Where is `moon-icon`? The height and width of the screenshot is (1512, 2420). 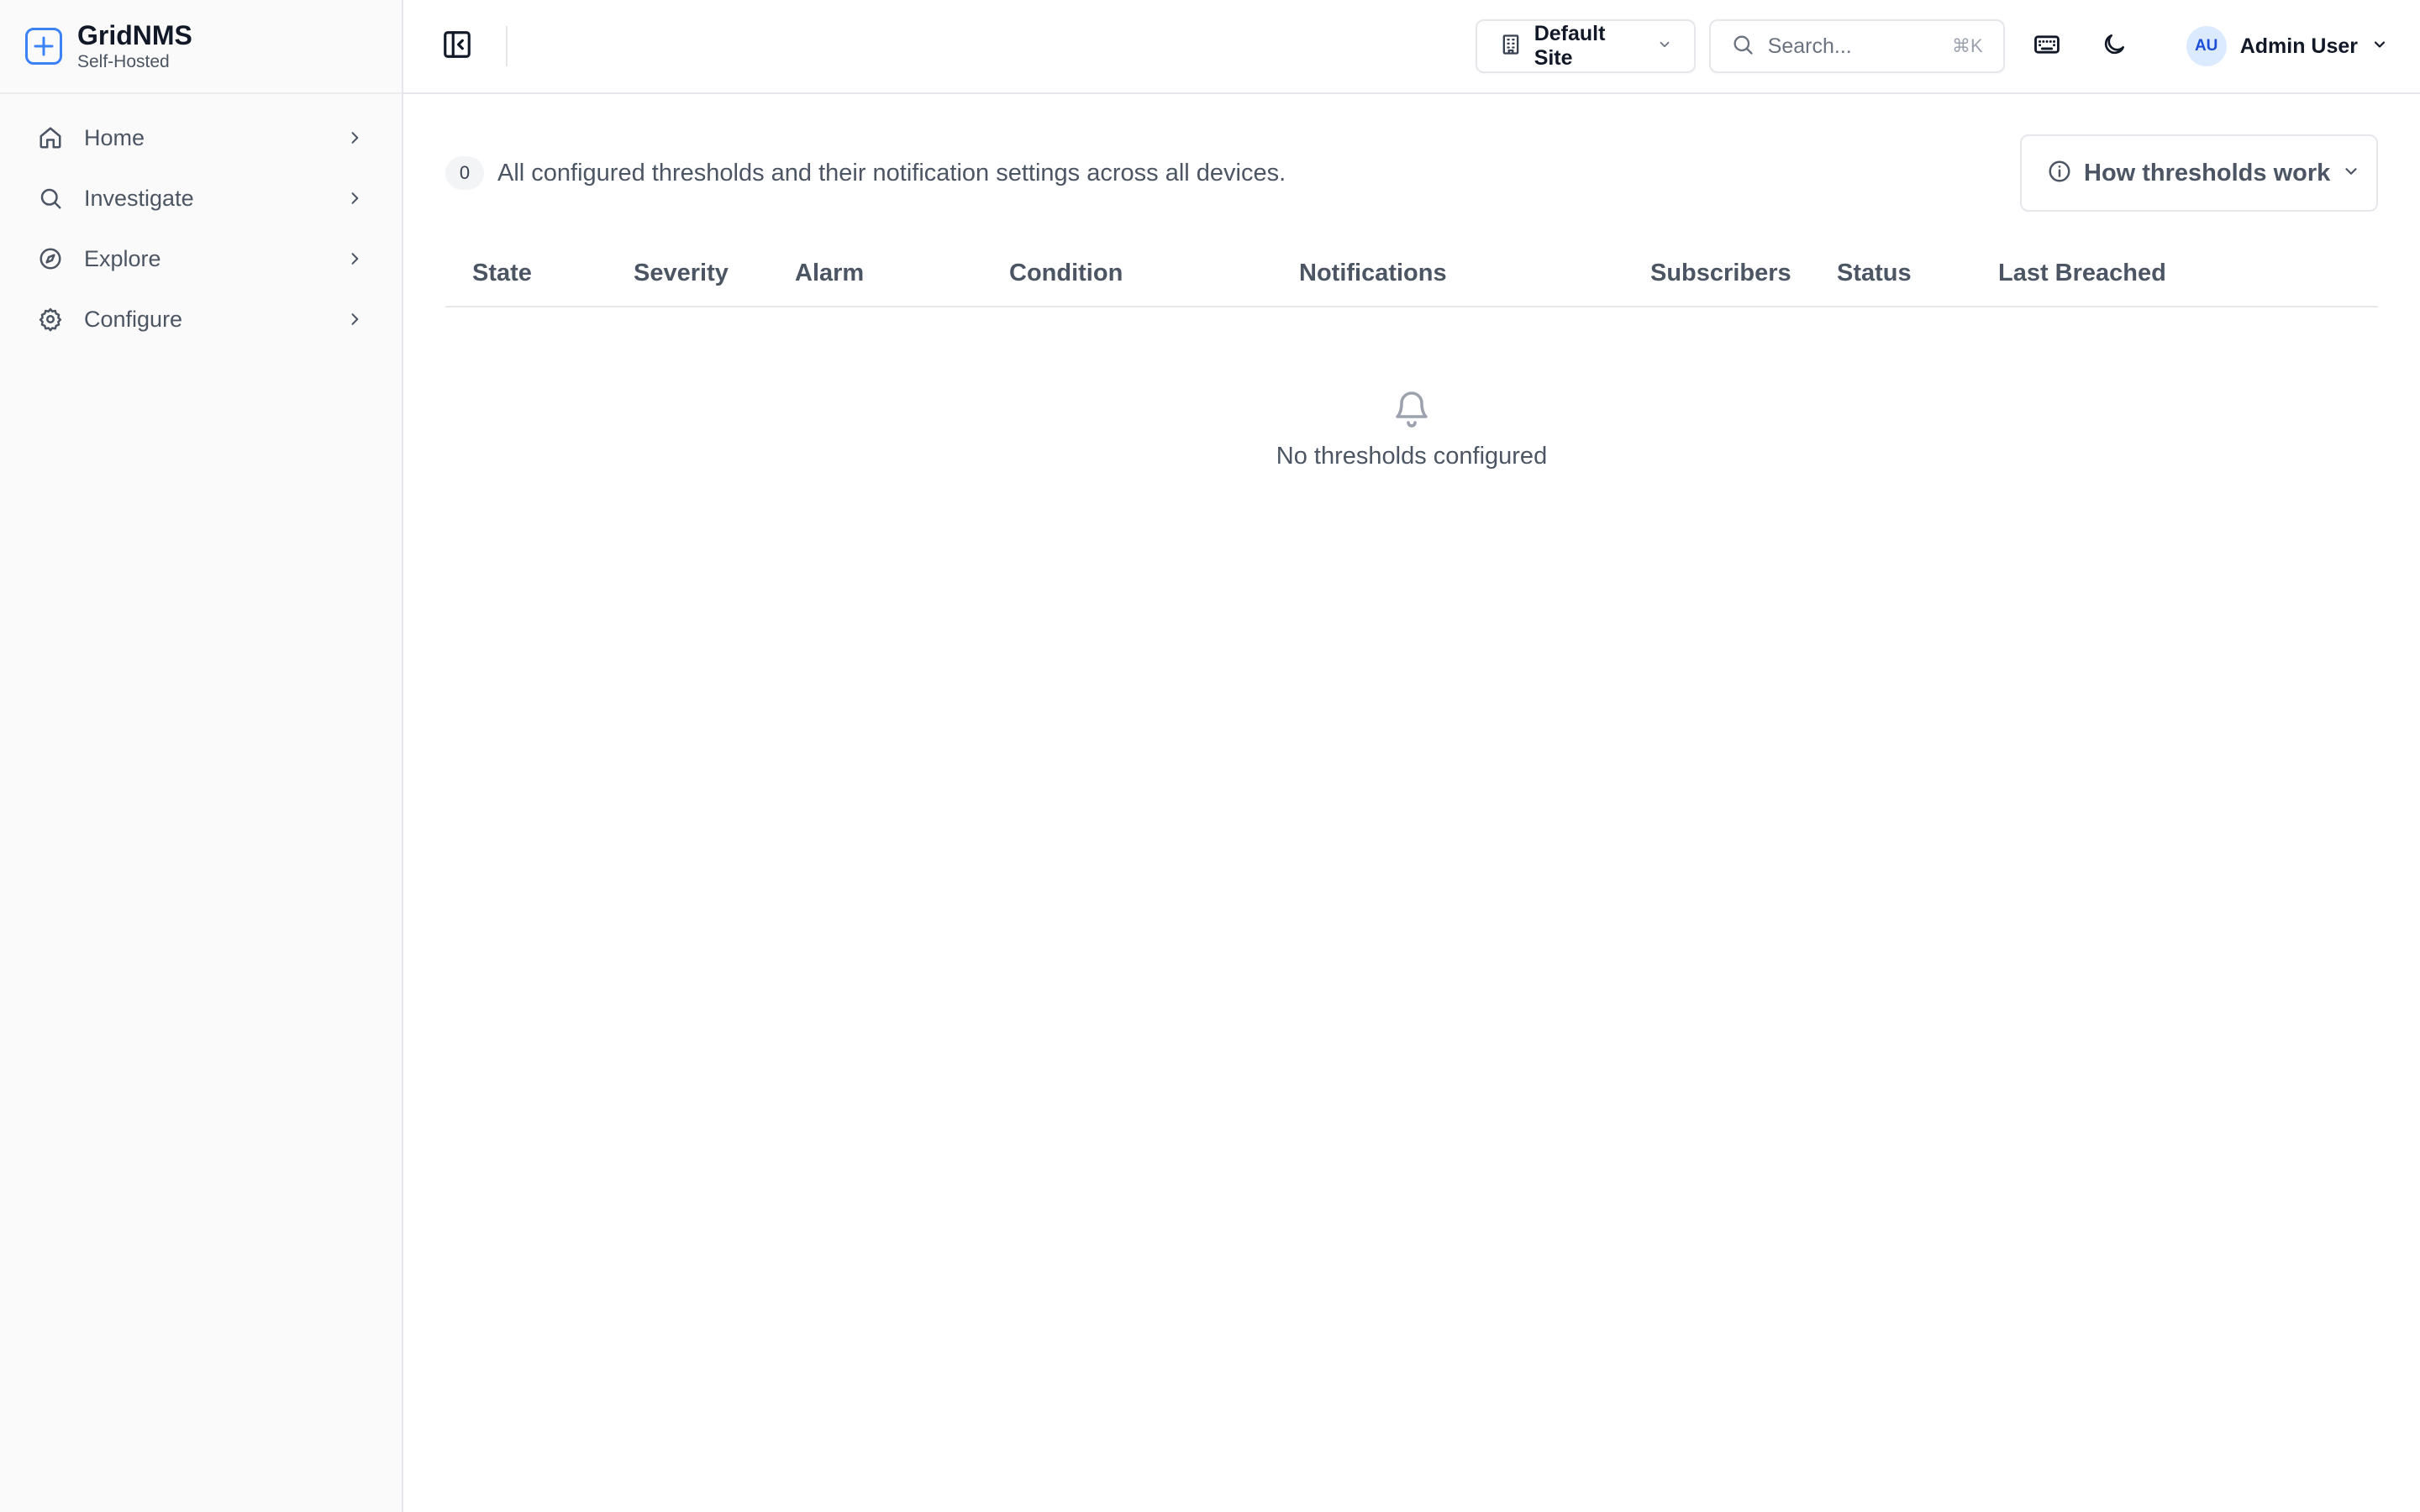
moon-icon is located at coordinates (2114, 46).